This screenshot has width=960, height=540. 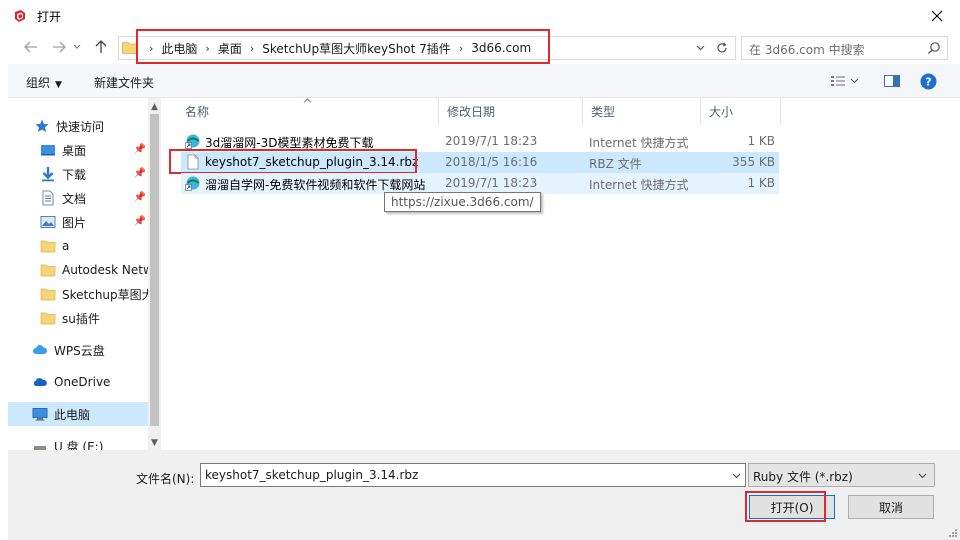 I want to click on arrow-up-icon, so click(x=101, y=46).